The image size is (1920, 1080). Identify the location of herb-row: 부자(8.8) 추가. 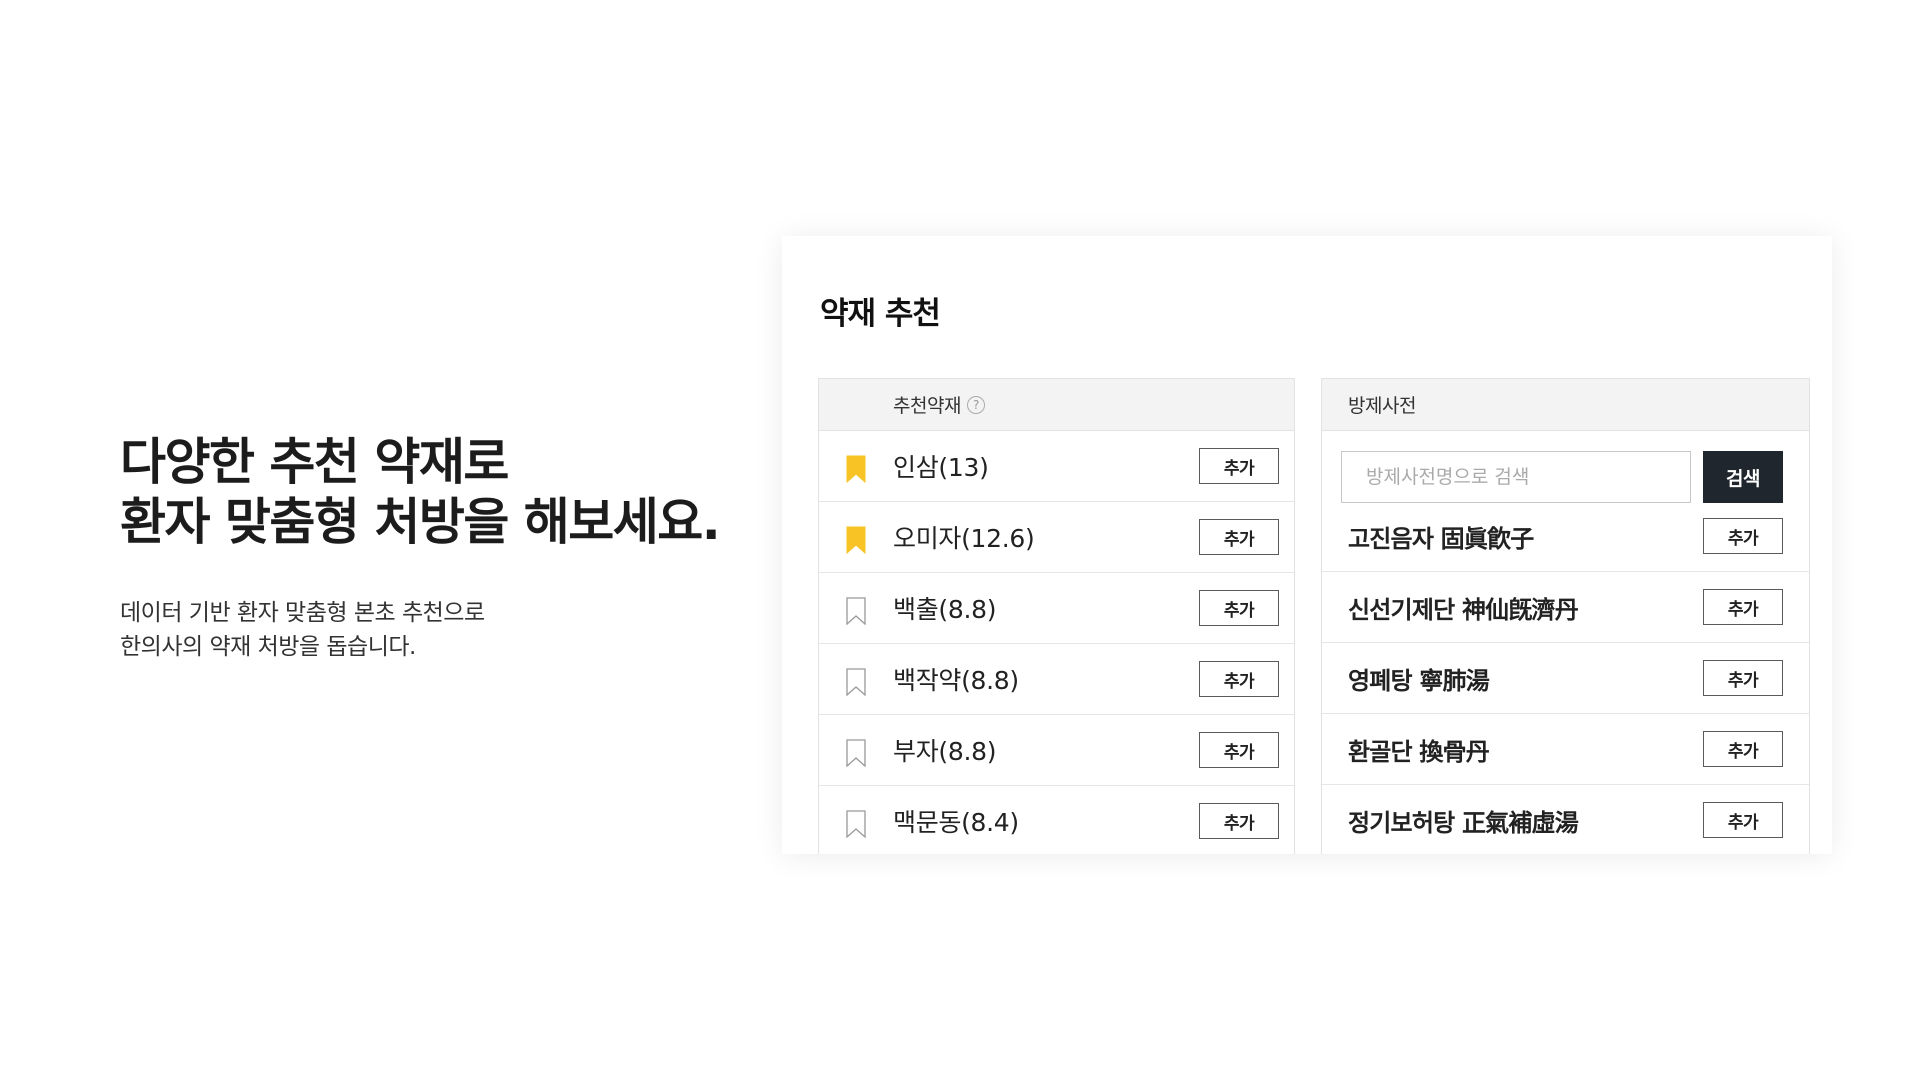
(1056, 750).